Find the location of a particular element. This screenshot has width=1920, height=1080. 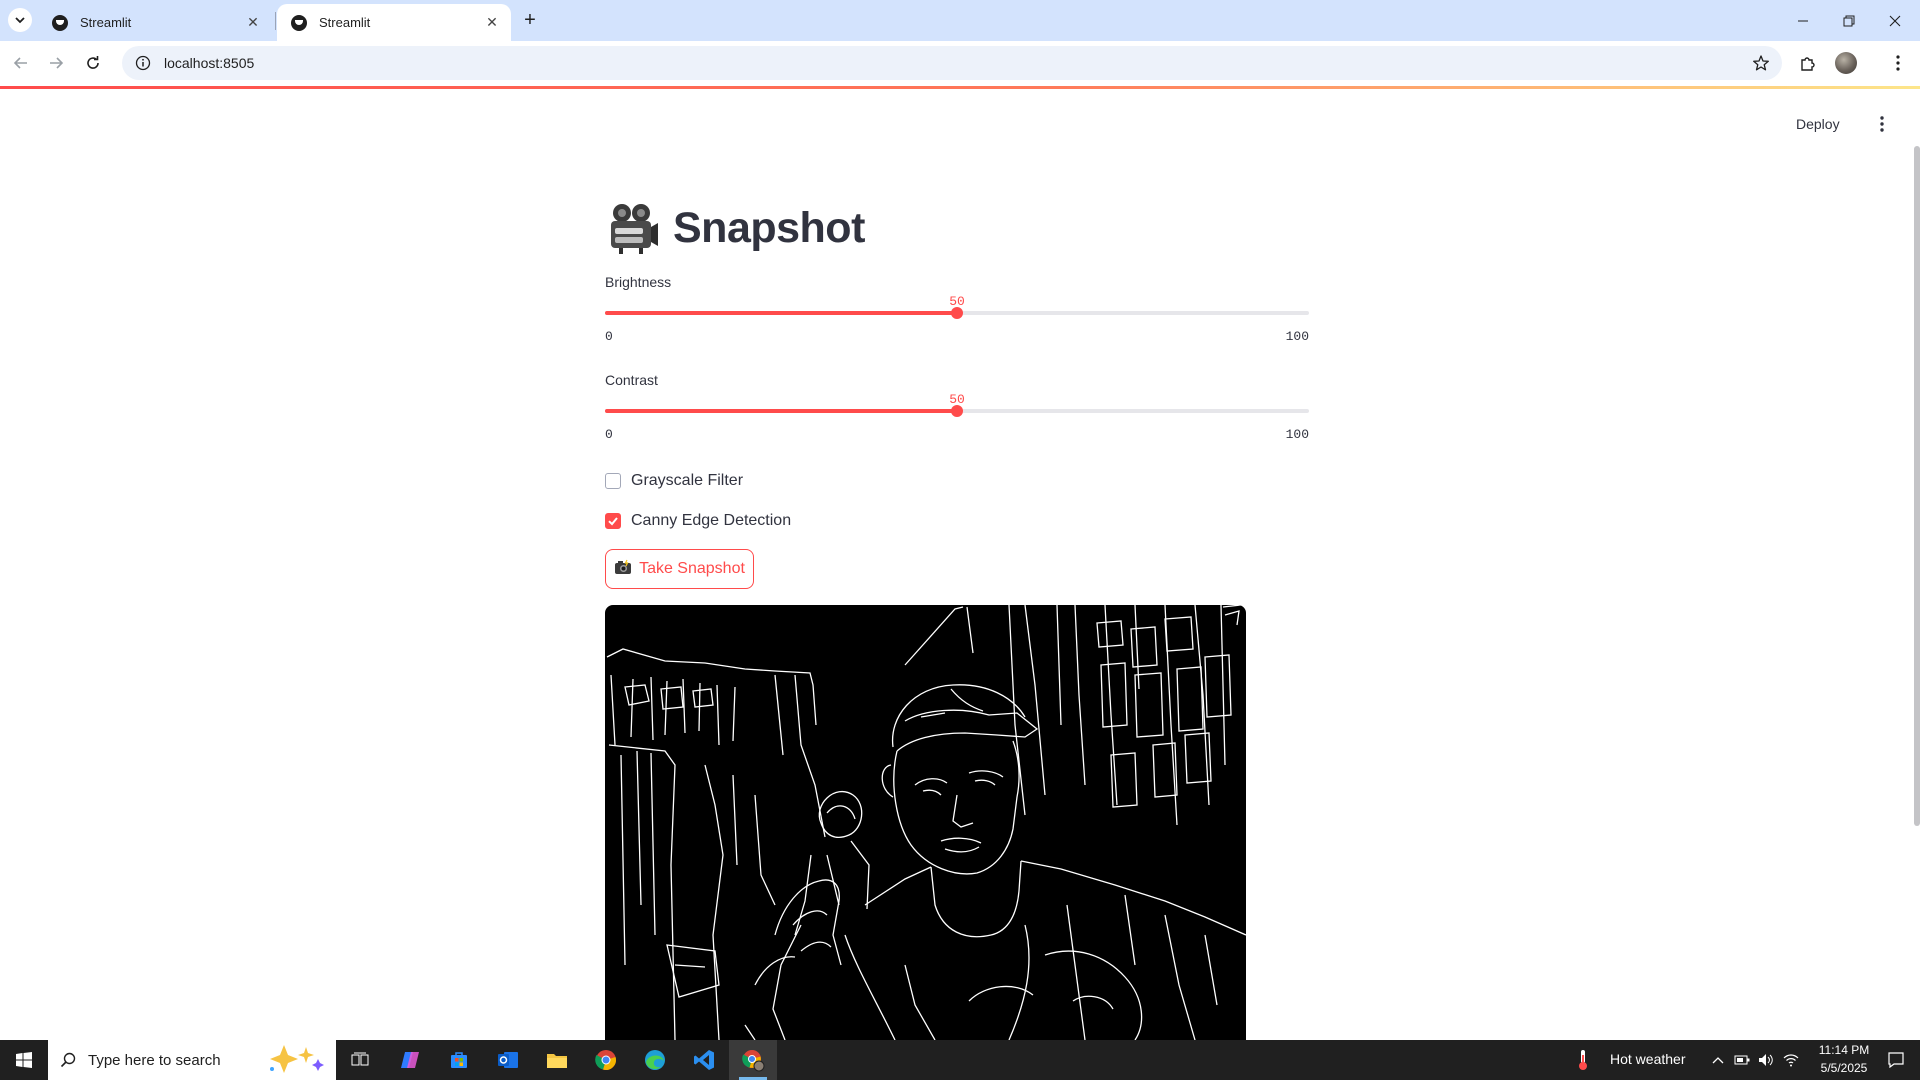

main-menu-kebab-icon is located at coordinates (1882, 124).